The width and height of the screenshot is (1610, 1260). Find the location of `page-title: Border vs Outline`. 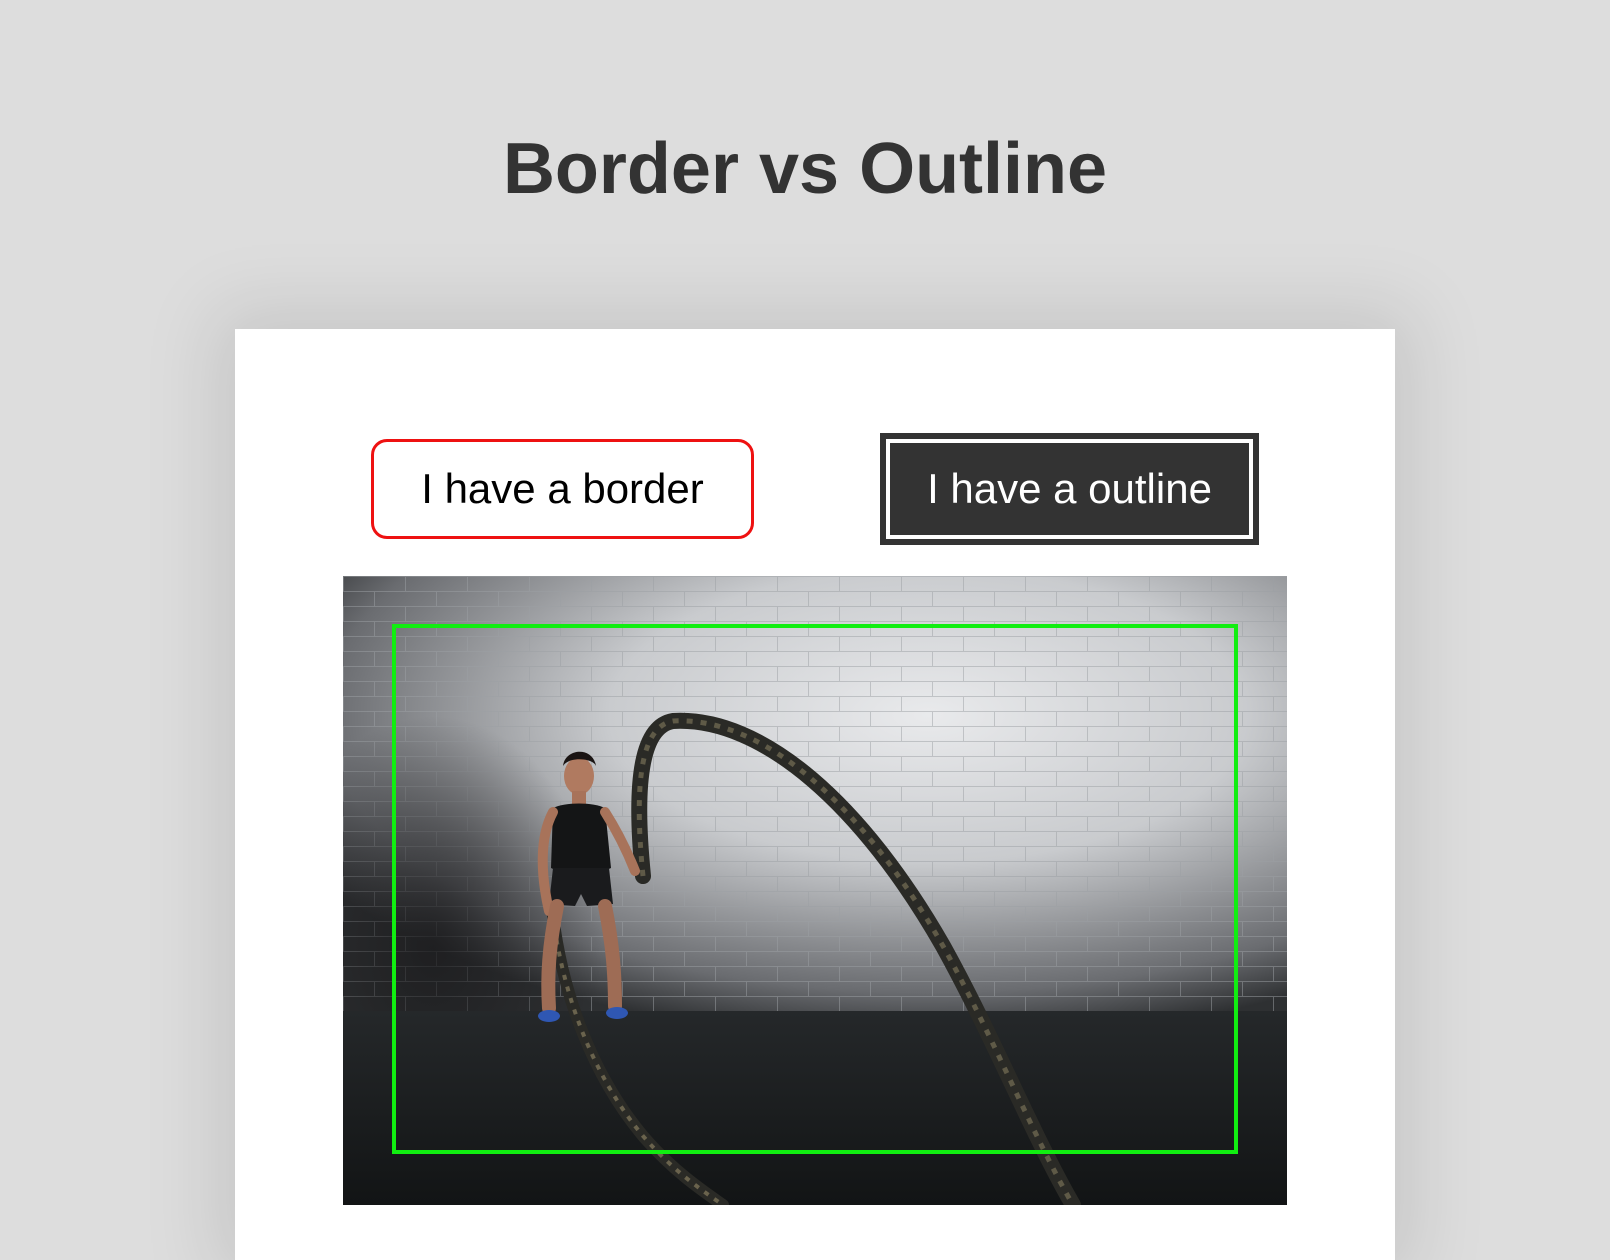

page-title: Border vs Outline is located at coordinates (805, 169).